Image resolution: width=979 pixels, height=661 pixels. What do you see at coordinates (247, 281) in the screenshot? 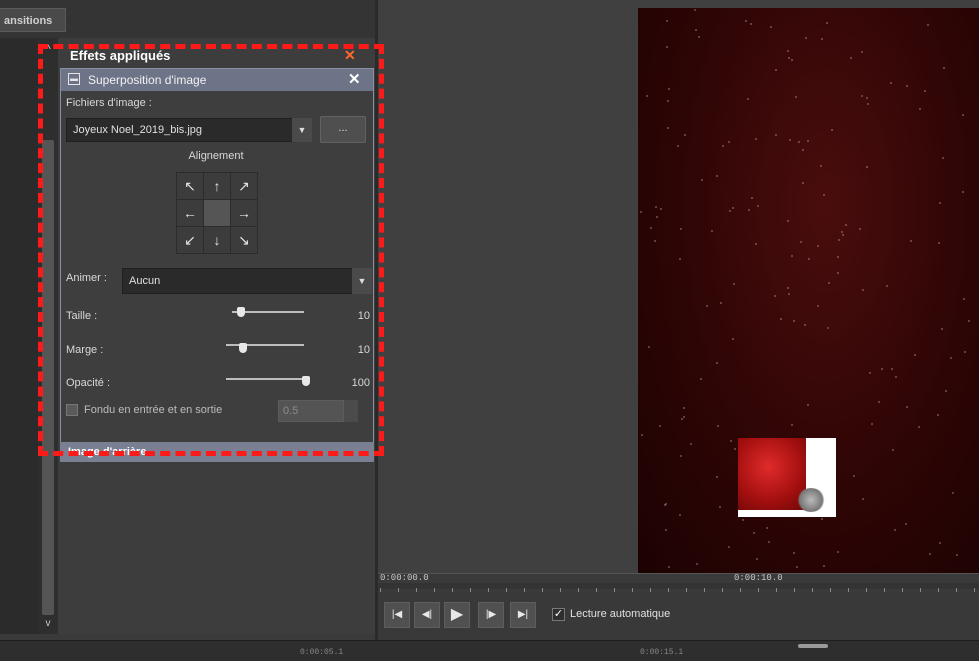
I see `animate-select: Aucun` at bounding box center [247, 281].